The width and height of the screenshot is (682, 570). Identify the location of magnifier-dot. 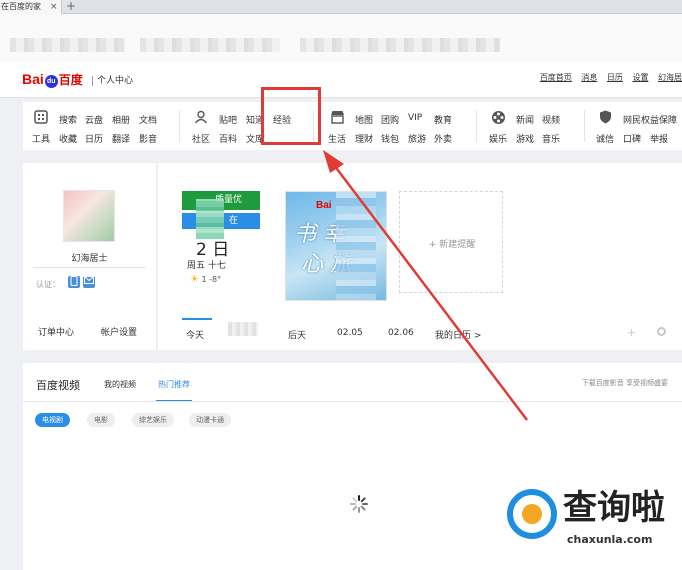
(532, 514).